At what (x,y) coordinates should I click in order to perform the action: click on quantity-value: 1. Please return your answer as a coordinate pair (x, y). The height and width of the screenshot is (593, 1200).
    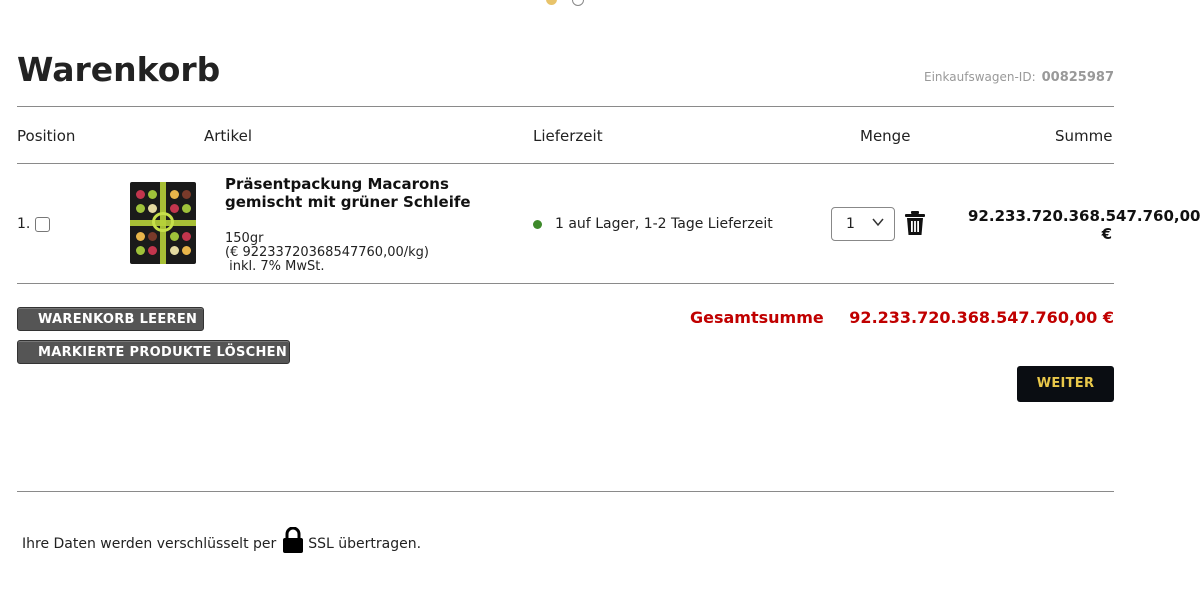
    Looking at the image, I should click on (850, 224).